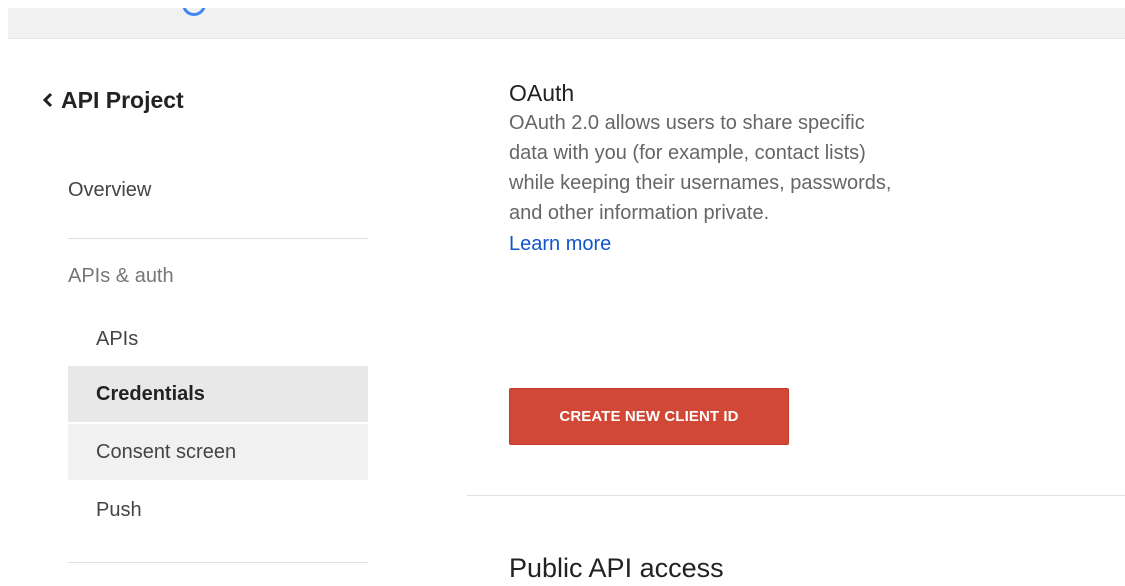  What do you see at coordinates (218, 510) in the screenshot?
I see `sidebar-item-push: Push` at bounding box center [218, 510].